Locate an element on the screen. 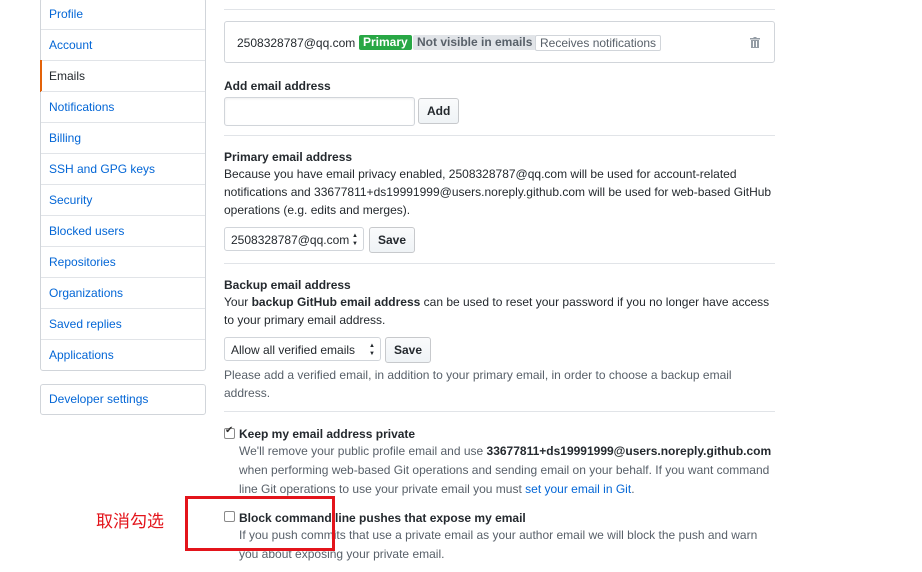 The height and width of the screenshot is (572, 922). annotation-text: 取消勾选 is located at coordinates (130, 522).